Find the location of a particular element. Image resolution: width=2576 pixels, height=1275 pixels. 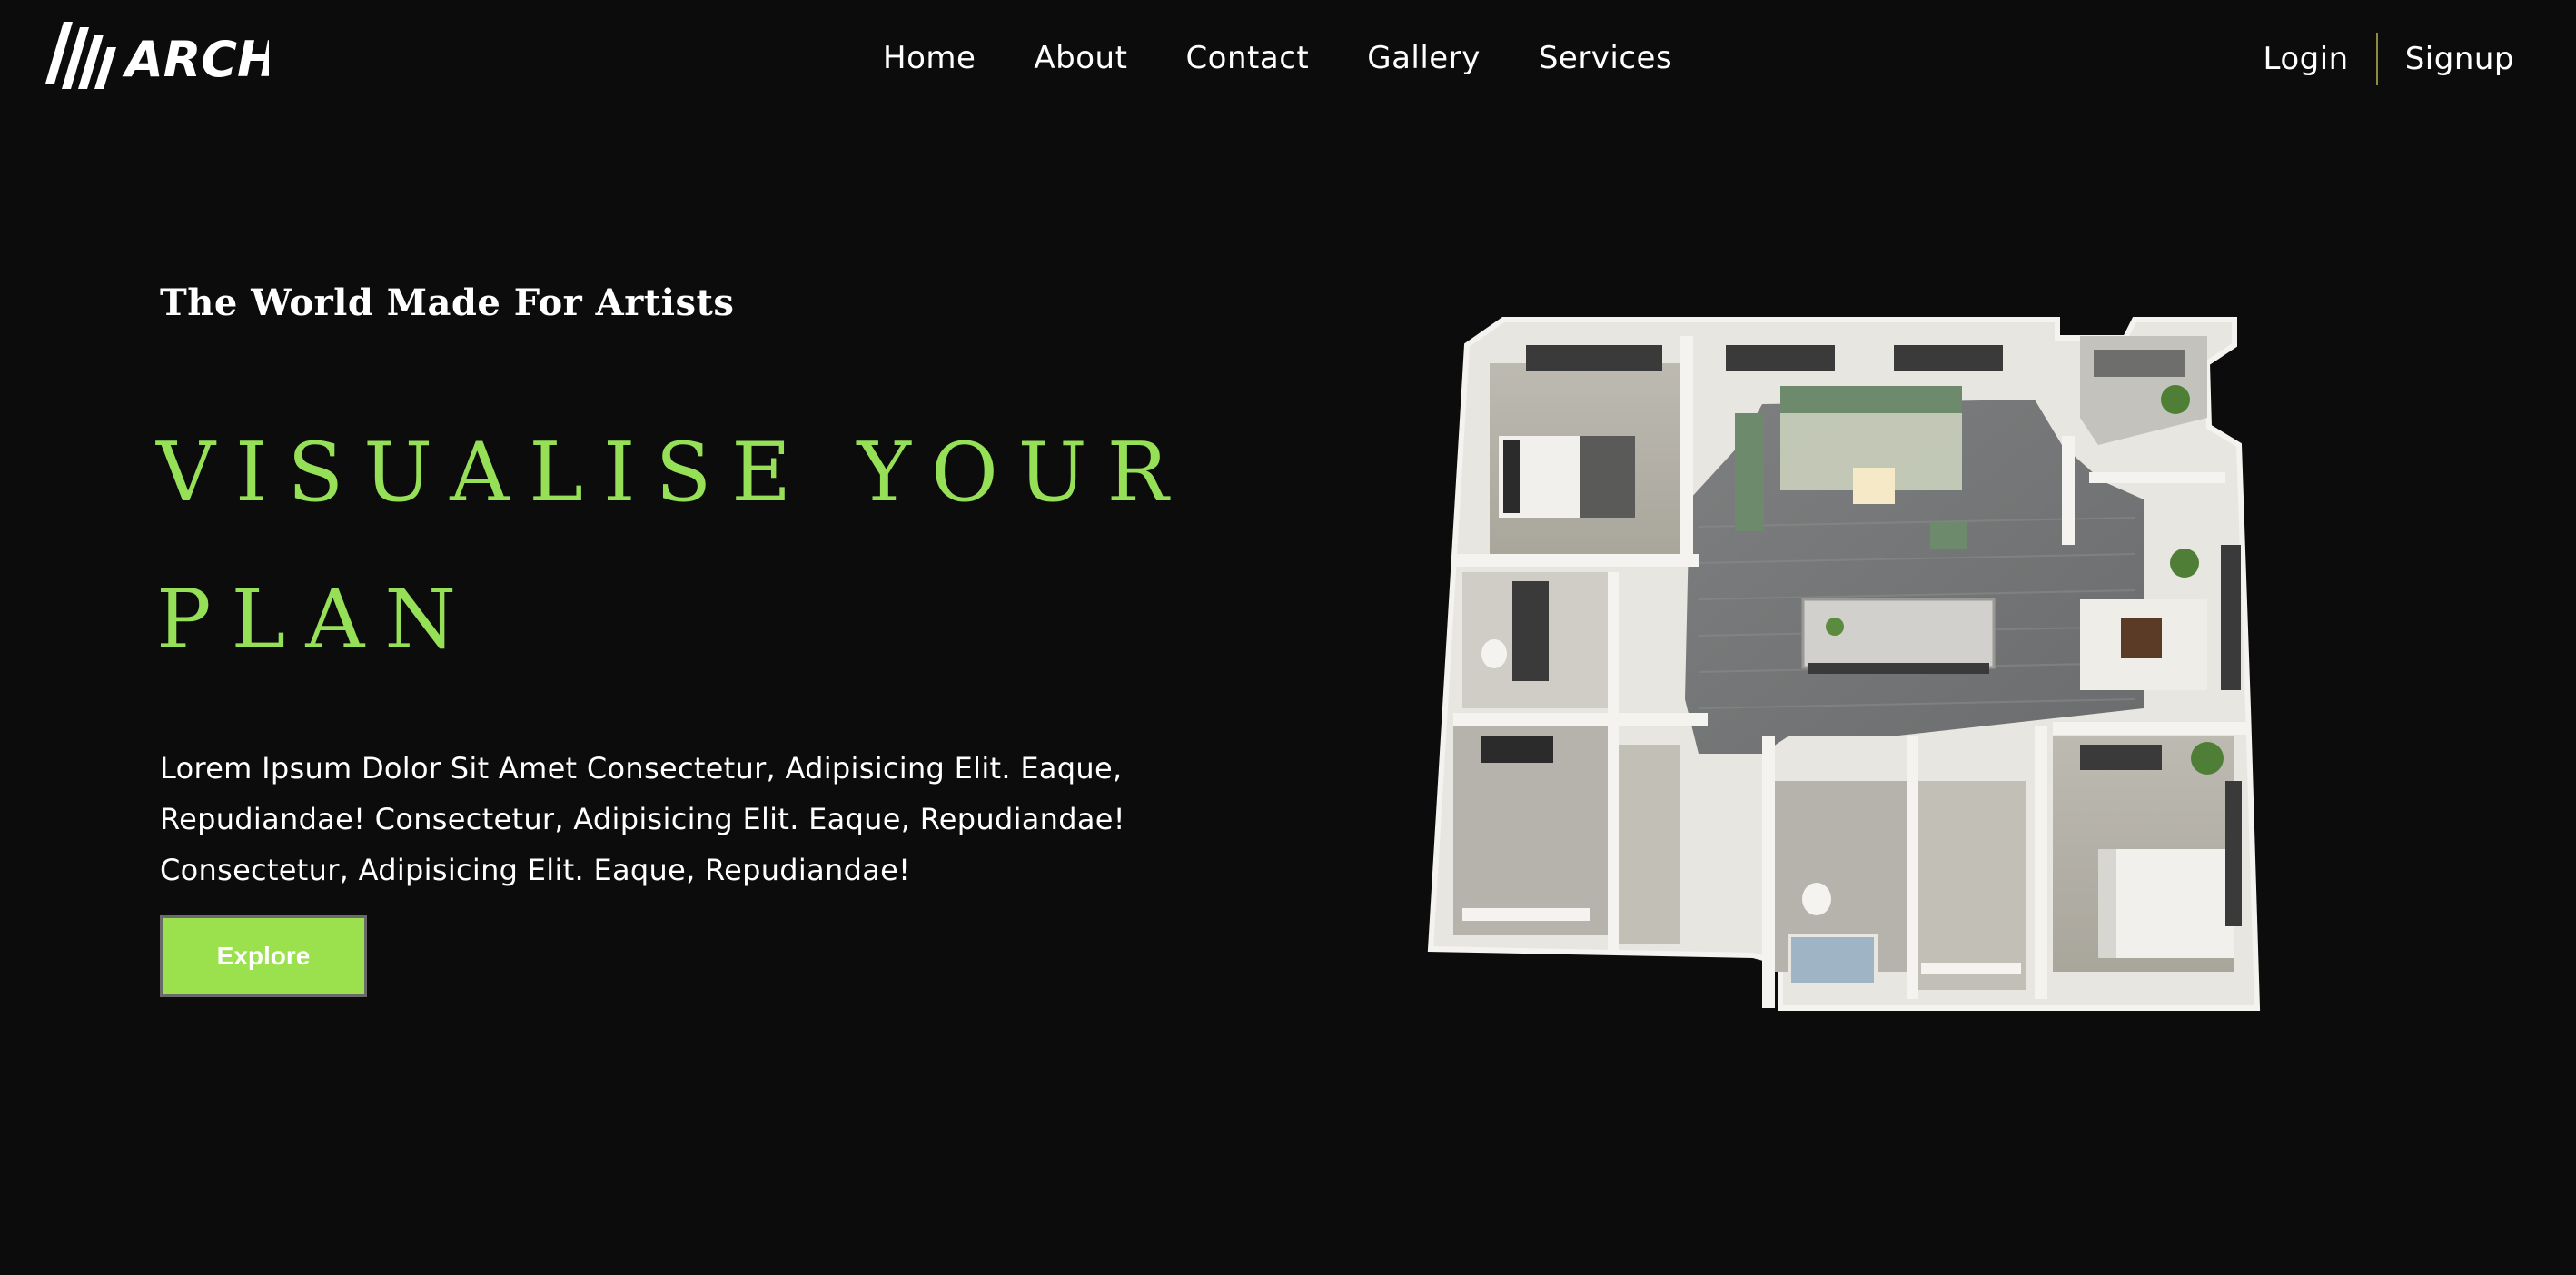

headline-line-2: PLAN is located at coordinates (316, 619).